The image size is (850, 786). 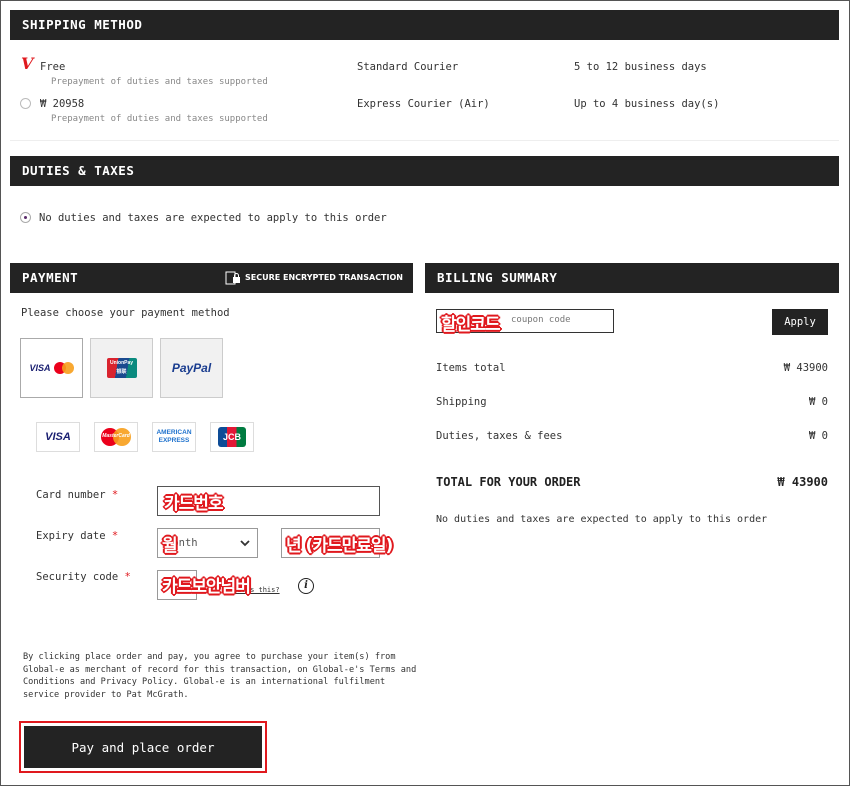 What do you see at coordinates (159, 119) in the screenshot?
I see `shipping-express-note: Prepayment of duties and taxes supported` at bounding box center [159, 119].